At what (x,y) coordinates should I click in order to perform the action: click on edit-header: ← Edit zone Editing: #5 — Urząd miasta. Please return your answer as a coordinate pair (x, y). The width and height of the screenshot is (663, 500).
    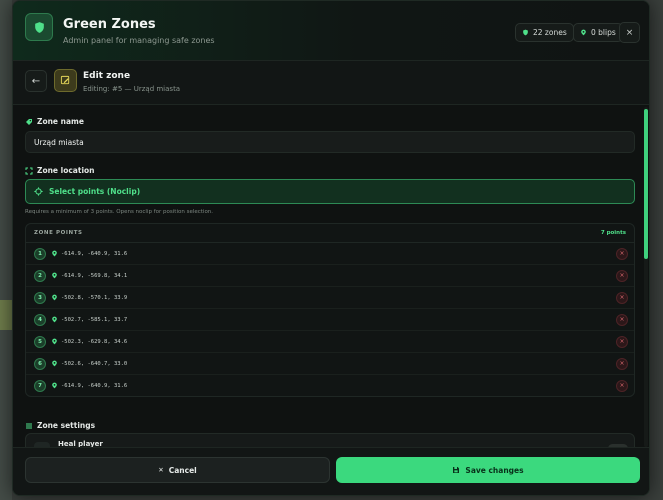
    Looking at the image, I should click on (331, 83).